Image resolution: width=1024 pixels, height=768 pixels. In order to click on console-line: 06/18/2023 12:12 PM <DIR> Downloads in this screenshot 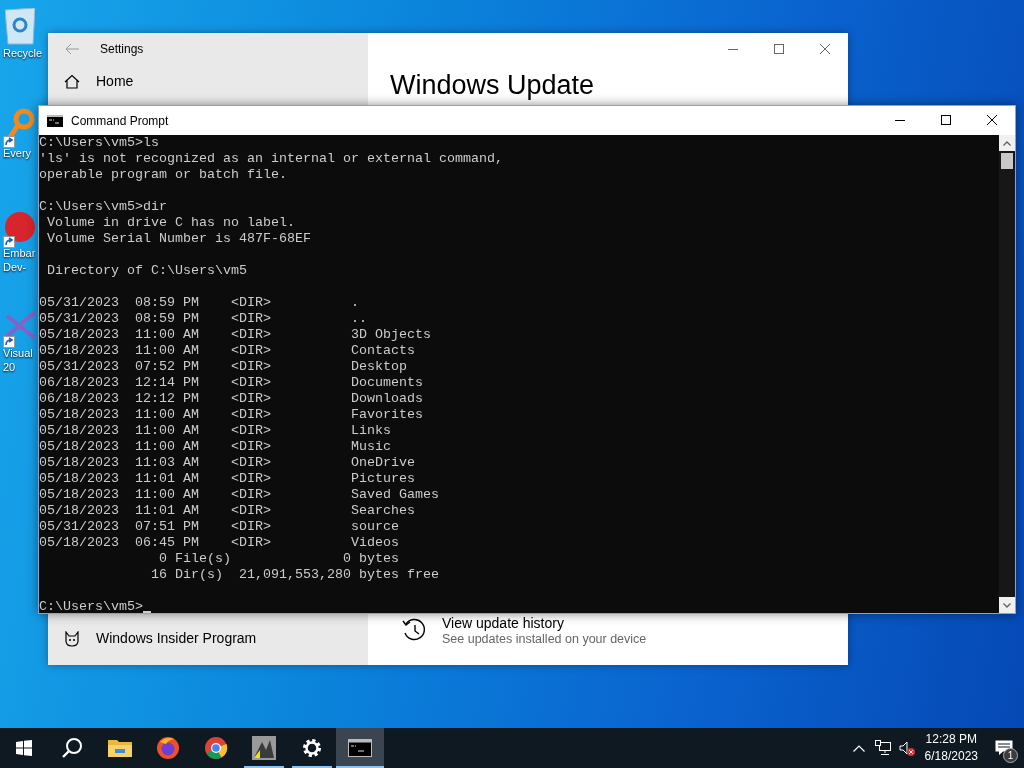, I will do `click(231, 399)`.